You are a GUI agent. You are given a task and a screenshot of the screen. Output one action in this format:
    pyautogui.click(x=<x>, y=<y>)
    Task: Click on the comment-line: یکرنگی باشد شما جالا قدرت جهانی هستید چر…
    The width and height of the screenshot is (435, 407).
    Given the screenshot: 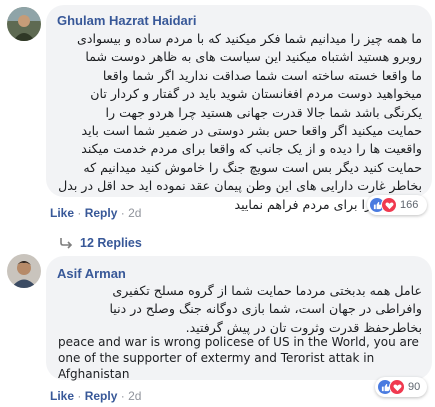 What is the action you would take?
    pyautogui.click(x=263, y=112)
    